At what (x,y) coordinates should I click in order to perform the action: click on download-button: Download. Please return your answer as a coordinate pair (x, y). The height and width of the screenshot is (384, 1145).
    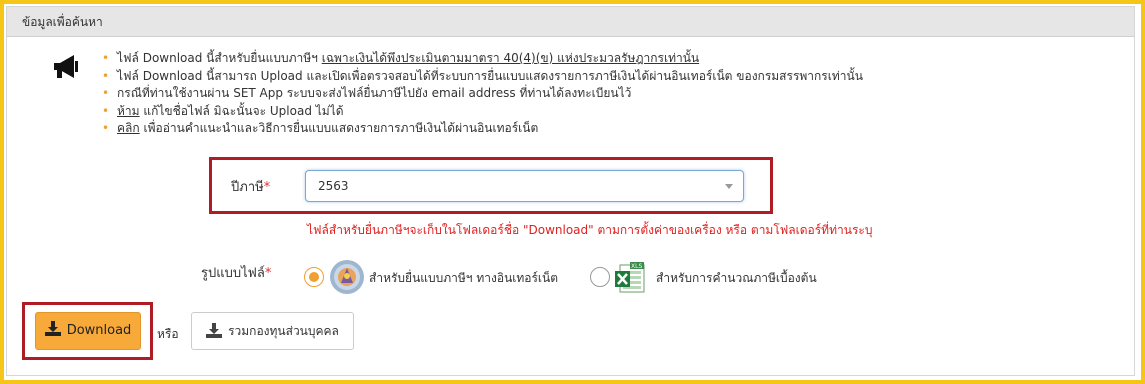
    Looking at the image, I should click on (88, 331).